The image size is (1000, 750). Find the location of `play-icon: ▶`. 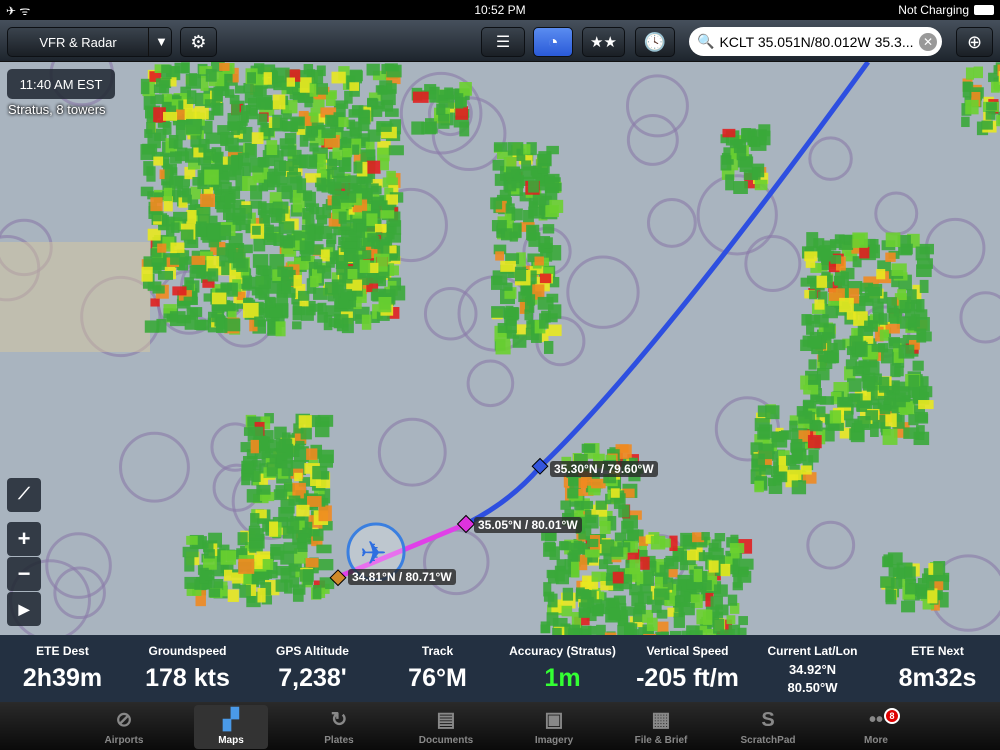

play-icon: ▶ is located at coordinates (24, 608).